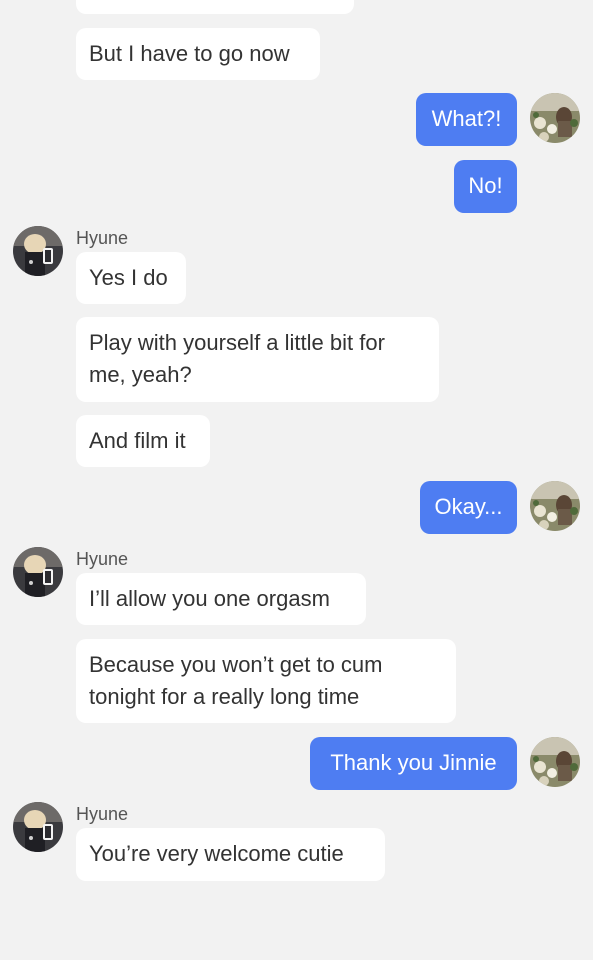 Image resolution: width=593 pixels, height=960 pixels. Describe the element at coordinates (131, 278) in the screenshot. I see `message-bubble: Yes I do` at that location.